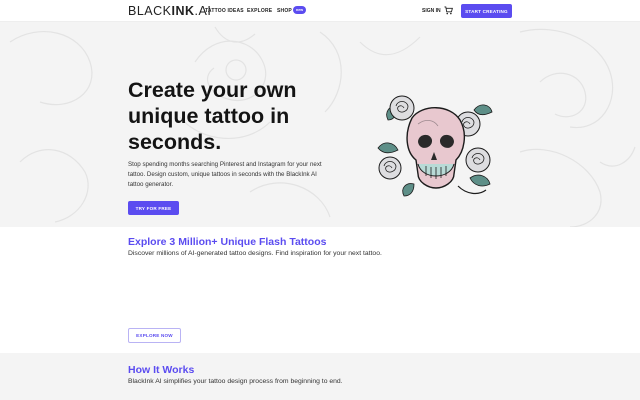  What do you see at coordinates (435, 146) in the screenshot?
I see `skull-roses-tattoo-image` at bounding box center [435, 146].